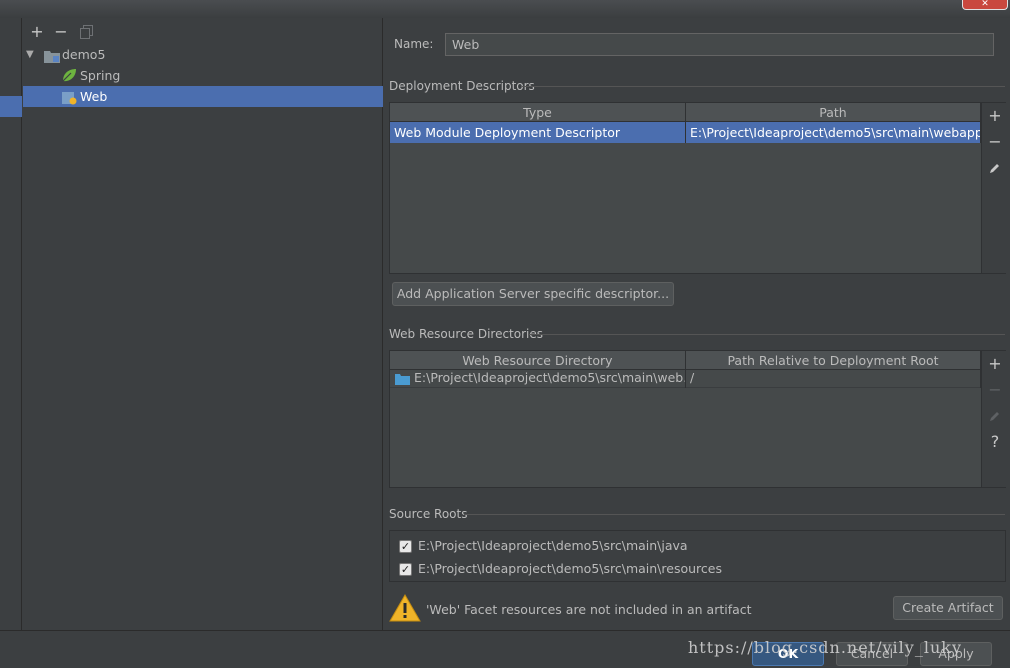 The height and width of the screenshot is (668, 1010). Describe the element at coordinates (30, 54) in the screenshot. I see `expand-arrow-icon: ▼` at that location.